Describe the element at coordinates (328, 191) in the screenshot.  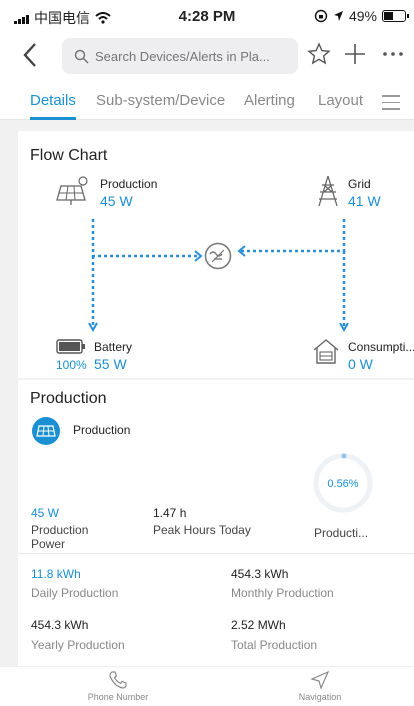
I see `grid-tower-icon` at that location.